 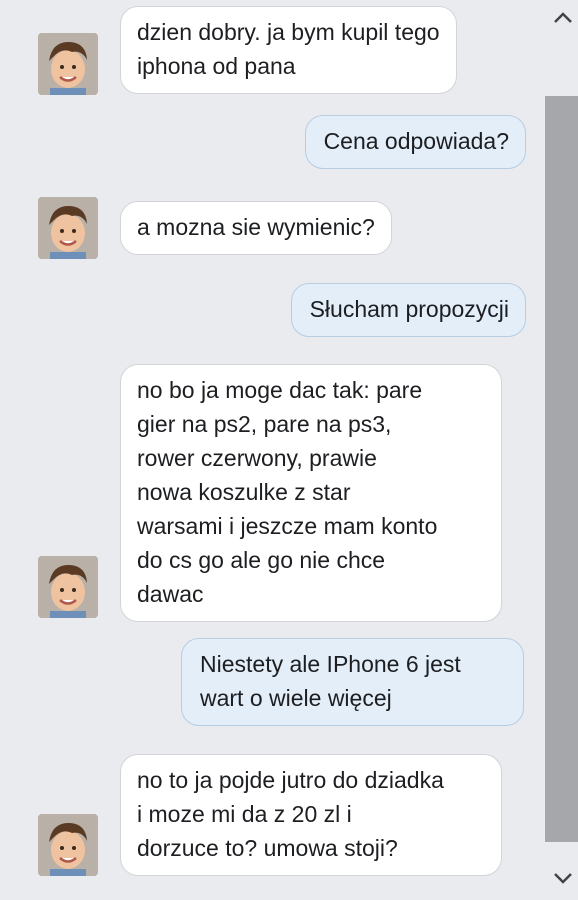 I want to click on chevron-down-icon, so click(x=563, y=878).